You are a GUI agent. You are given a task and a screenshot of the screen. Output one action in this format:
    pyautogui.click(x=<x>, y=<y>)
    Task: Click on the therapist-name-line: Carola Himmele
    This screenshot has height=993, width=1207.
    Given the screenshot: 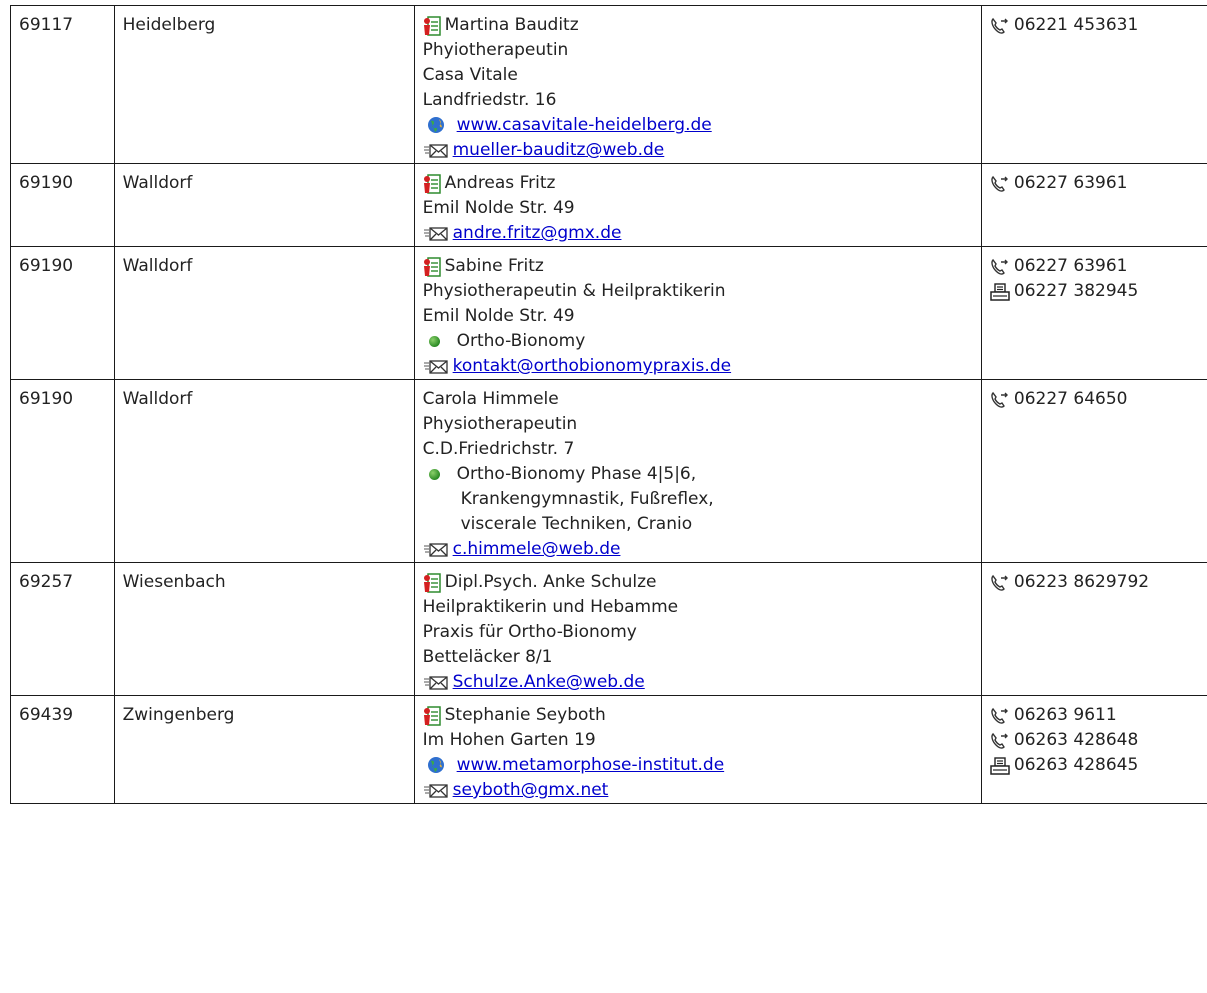 What is the action you would take?
    pyautogui.click(x=698, y=399)
    